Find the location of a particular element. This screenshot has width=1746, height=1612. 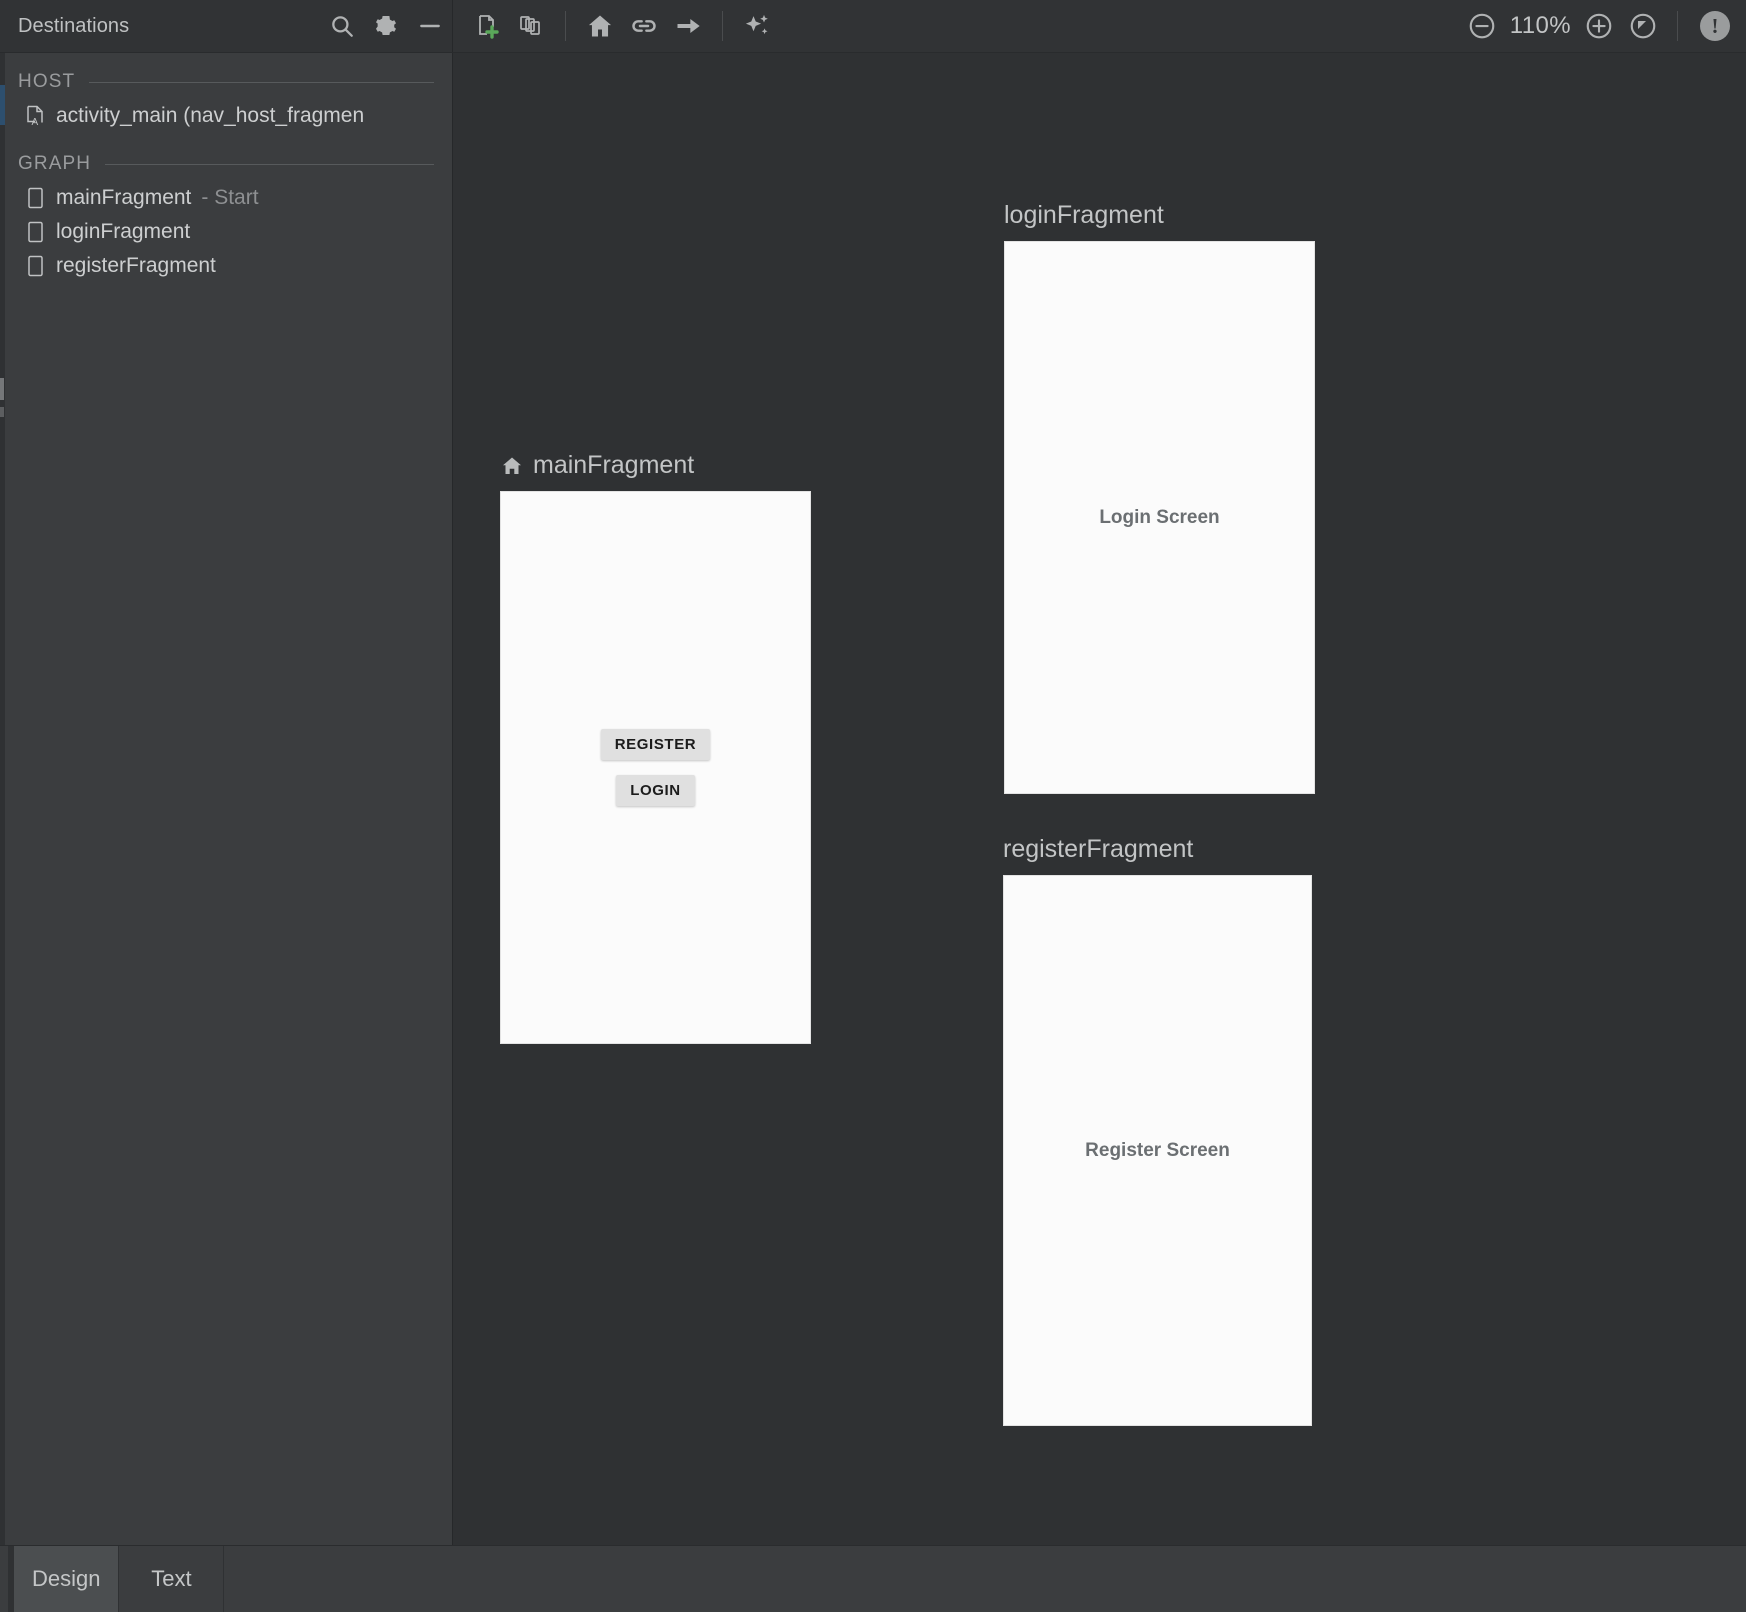

destination-label-registerfragment: registerFragment is located at coordinates (1157, 849).